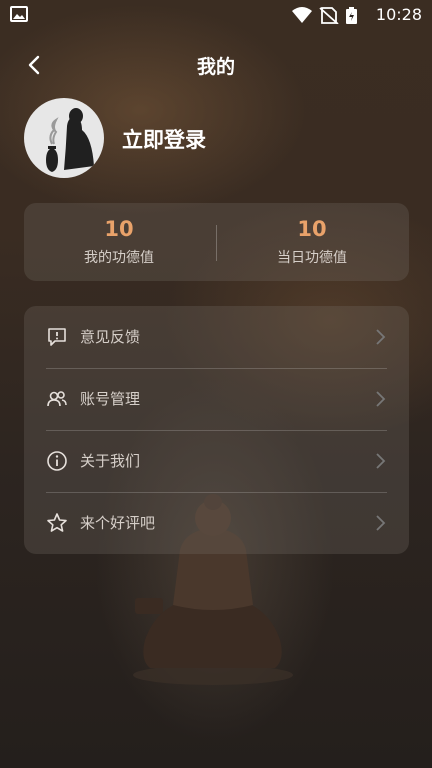 The height and width of the screenshot is (768, 432). Describe the element at coordinates (119, 229) in the screenshot. I see `my-merit-value: 10` at that location.